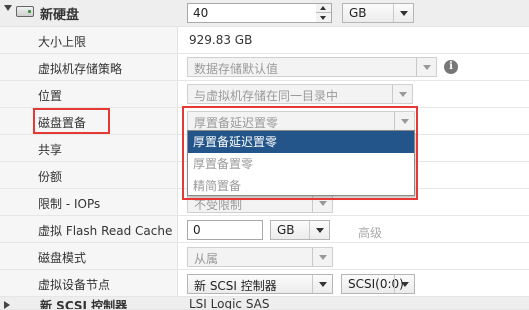 Image resolution: width=529 pixels, height=310 pixels. What do you see at coordinates (236, 69) in the screenshot?
I see `storage-policy-value: 数据存储默认值` at bounding box center [236, 69].